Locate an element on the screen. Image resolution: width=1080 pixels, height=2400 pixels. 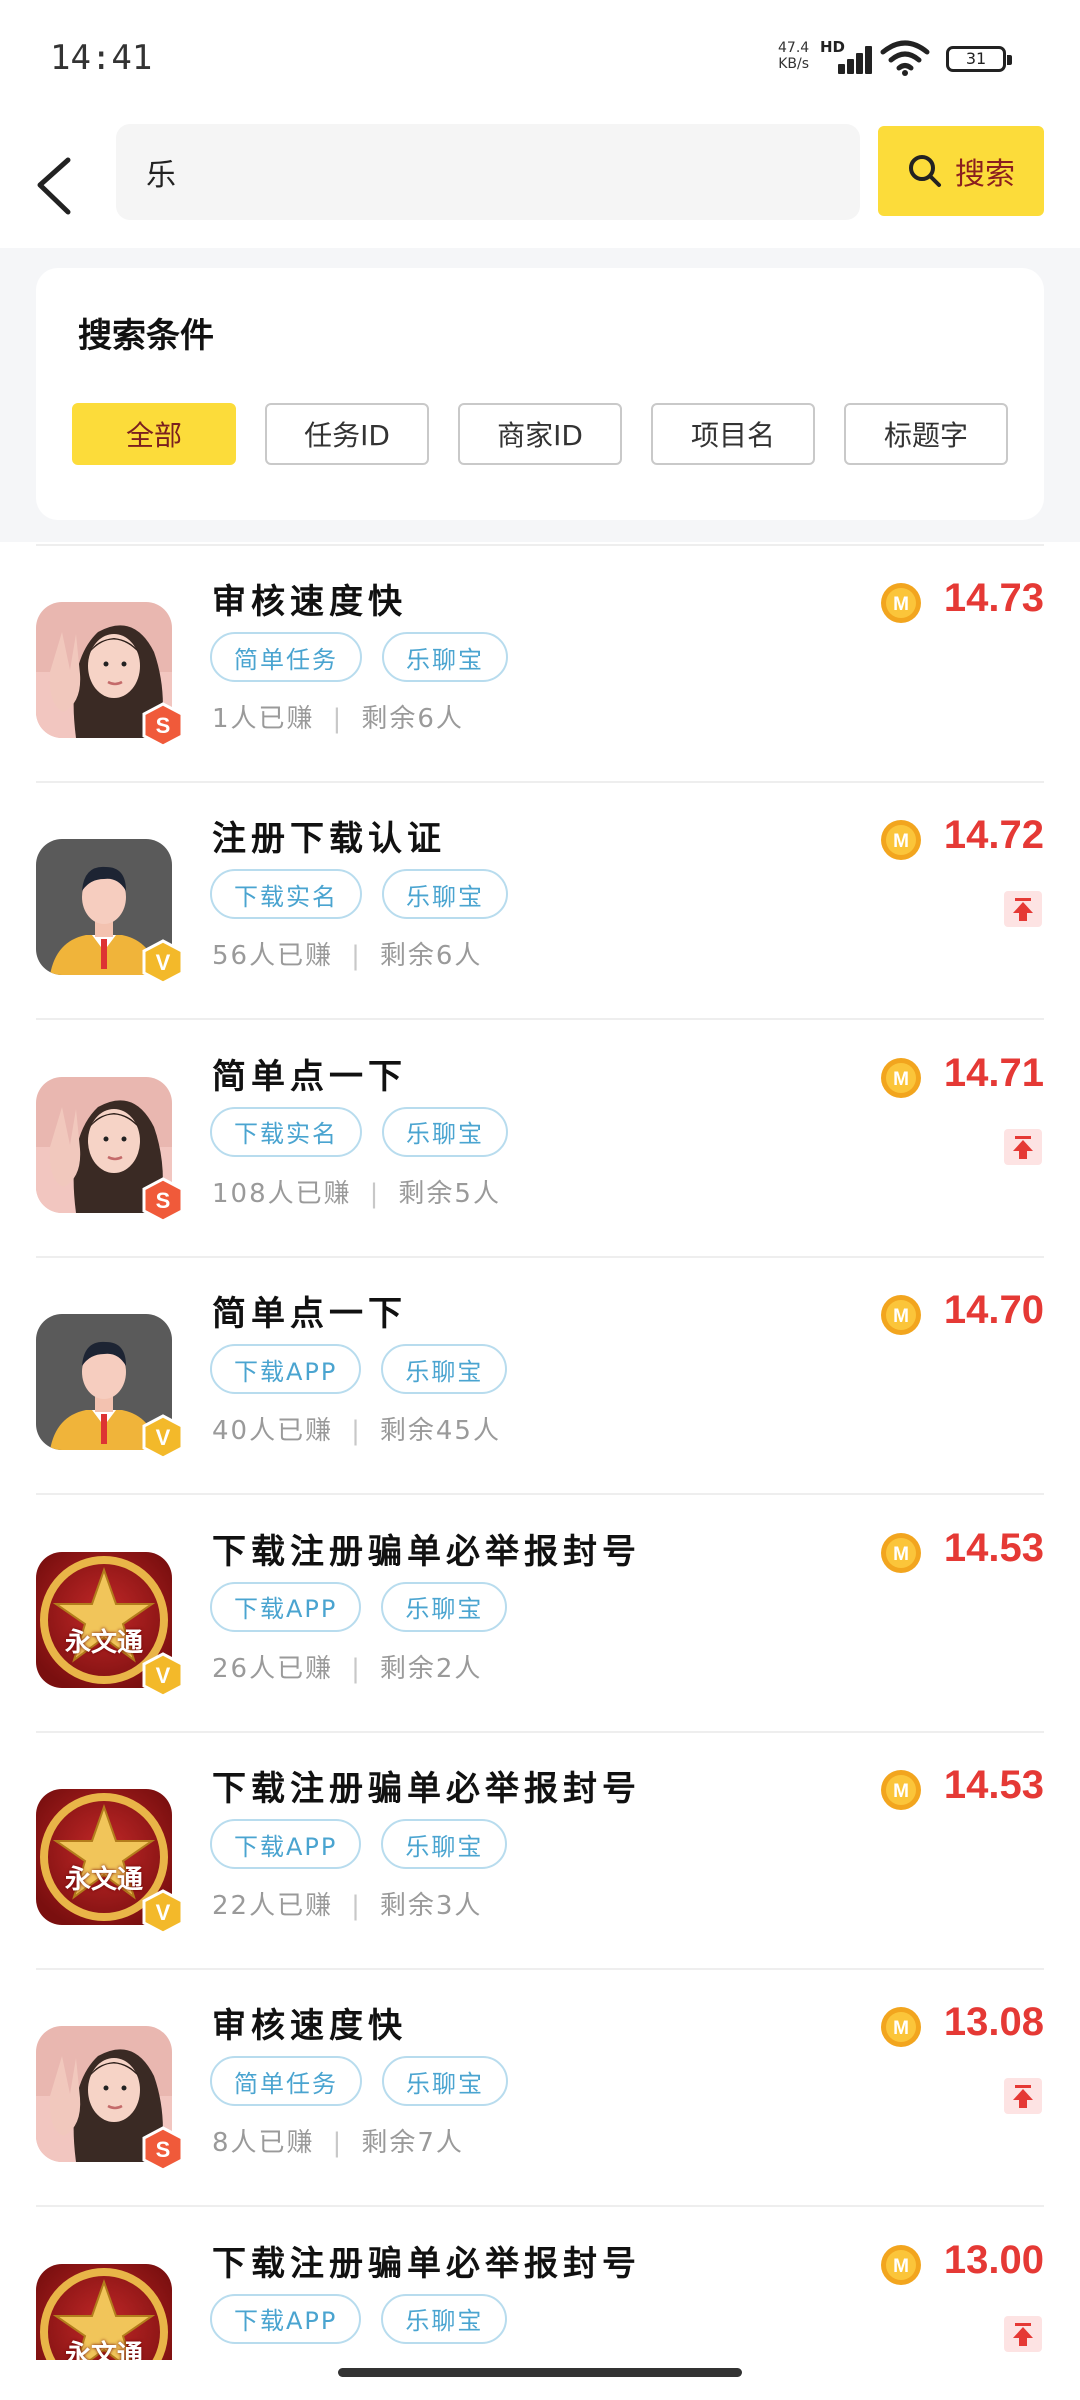
criteria-title: 搜索条件 is located at coordinates (146, 336).